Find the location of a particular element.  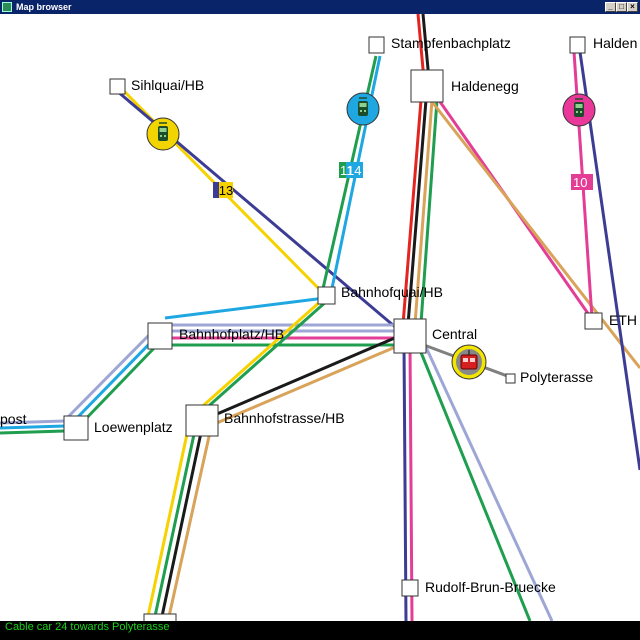

stop-marker-central is located at coordinates (410, 336).